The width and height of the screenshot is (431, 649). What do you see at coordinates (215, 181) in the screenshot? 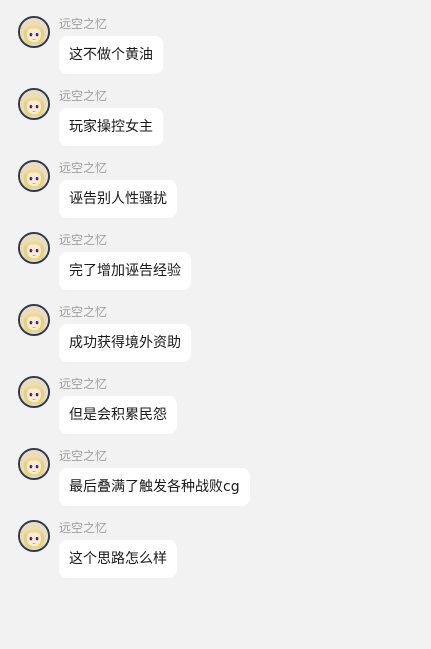
I see `chat-message: 远空之忆 诬告别人性骚扰` at bounding box center [215, 181].